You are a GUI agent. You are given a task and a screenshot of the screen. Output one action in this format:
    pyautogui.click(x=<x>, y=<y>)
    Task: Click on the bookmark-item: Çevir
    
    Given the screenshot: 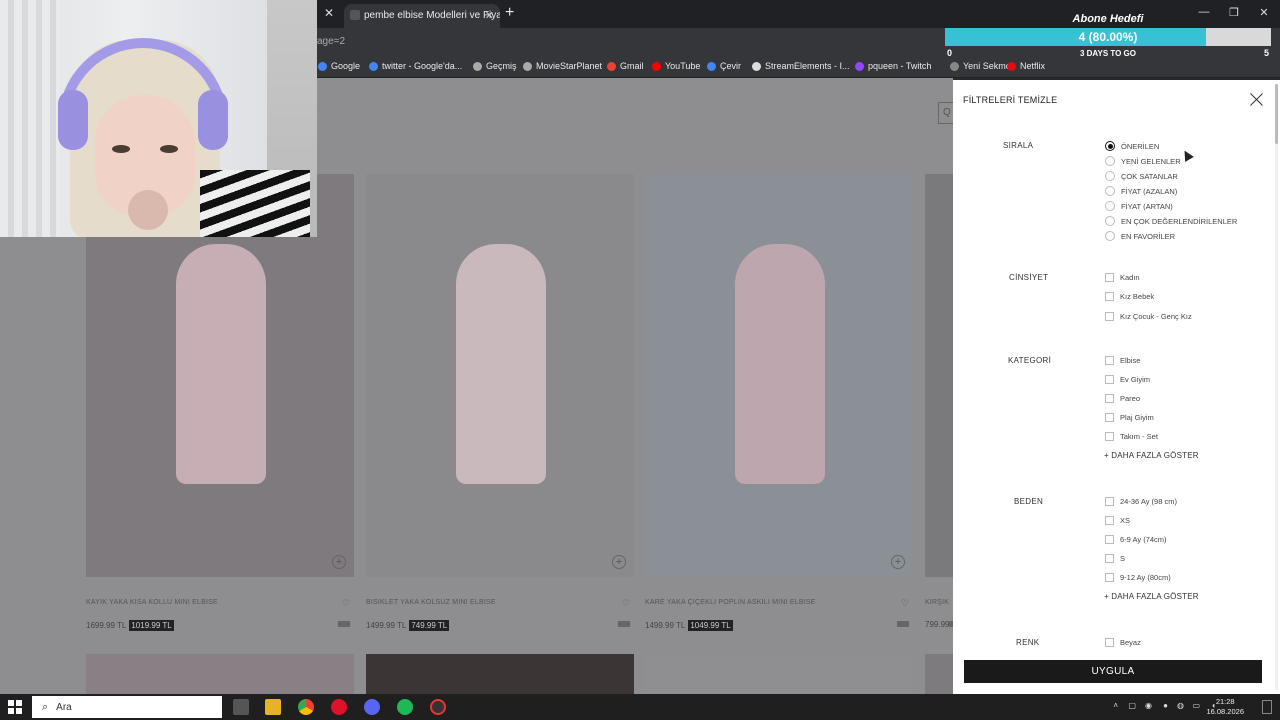 What is the action you would take?
    pyautogui.click(x=724, y=66)
    